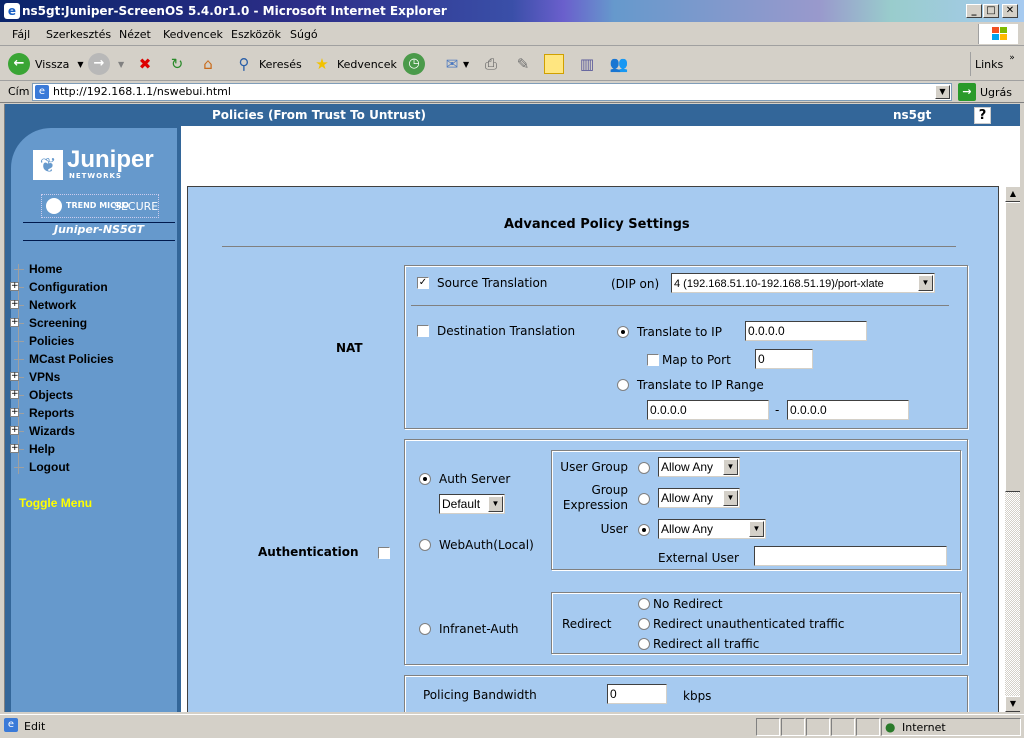 The height and width of the screenshot is (738, 1024). What do you see at coordinates (90, 395) in the screenshot?
I see `sidebar-item-objects: + Objects` at bounding box center [90, 395].